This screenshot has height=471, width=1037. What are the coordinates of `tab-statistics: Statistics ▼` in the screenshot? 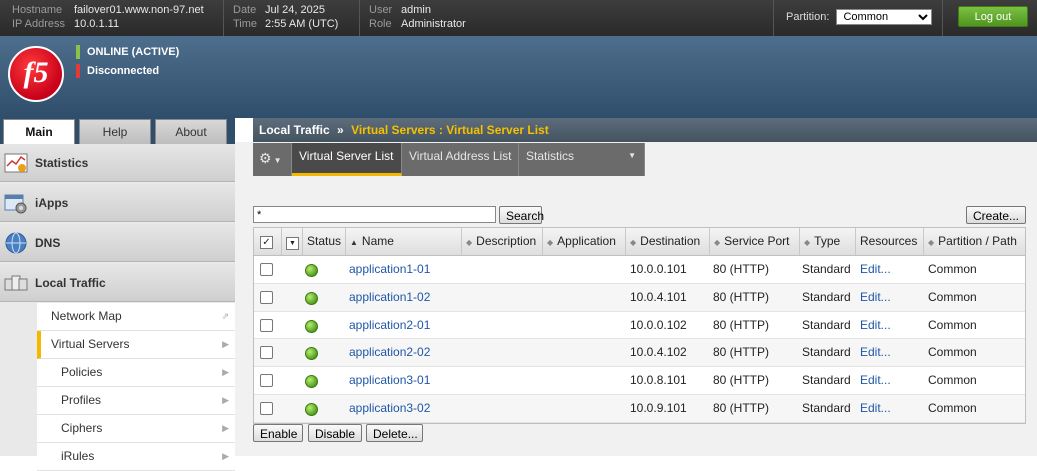 It's located at (582, 159).